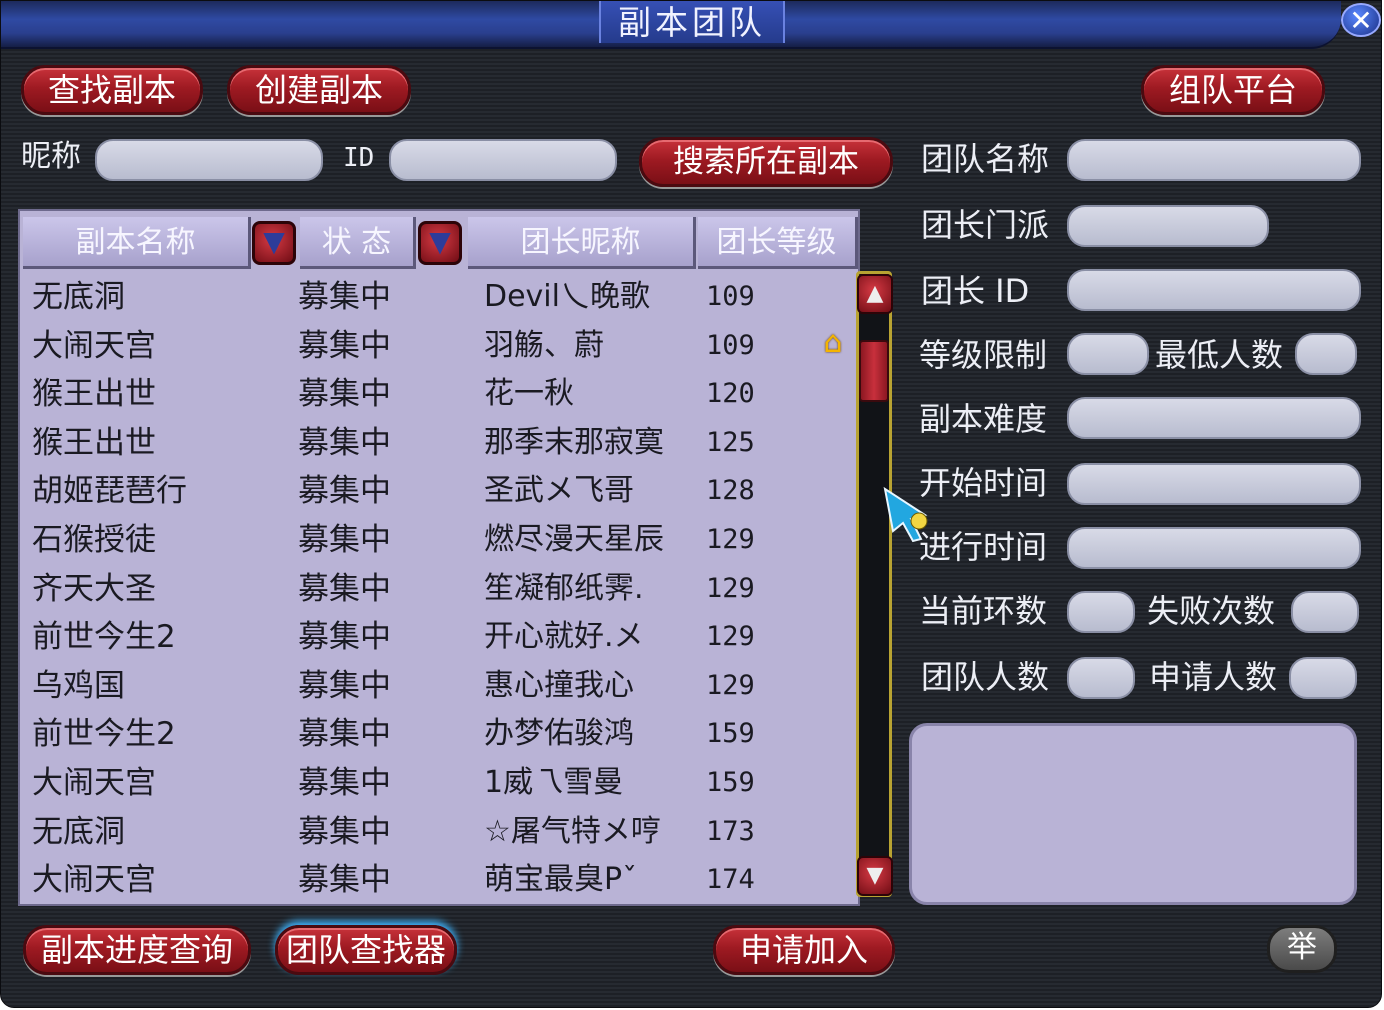  What do you see at coordinates (1214, 484) in the screenshot?
I see `start-time-field` at bounding box center [1214, 484].